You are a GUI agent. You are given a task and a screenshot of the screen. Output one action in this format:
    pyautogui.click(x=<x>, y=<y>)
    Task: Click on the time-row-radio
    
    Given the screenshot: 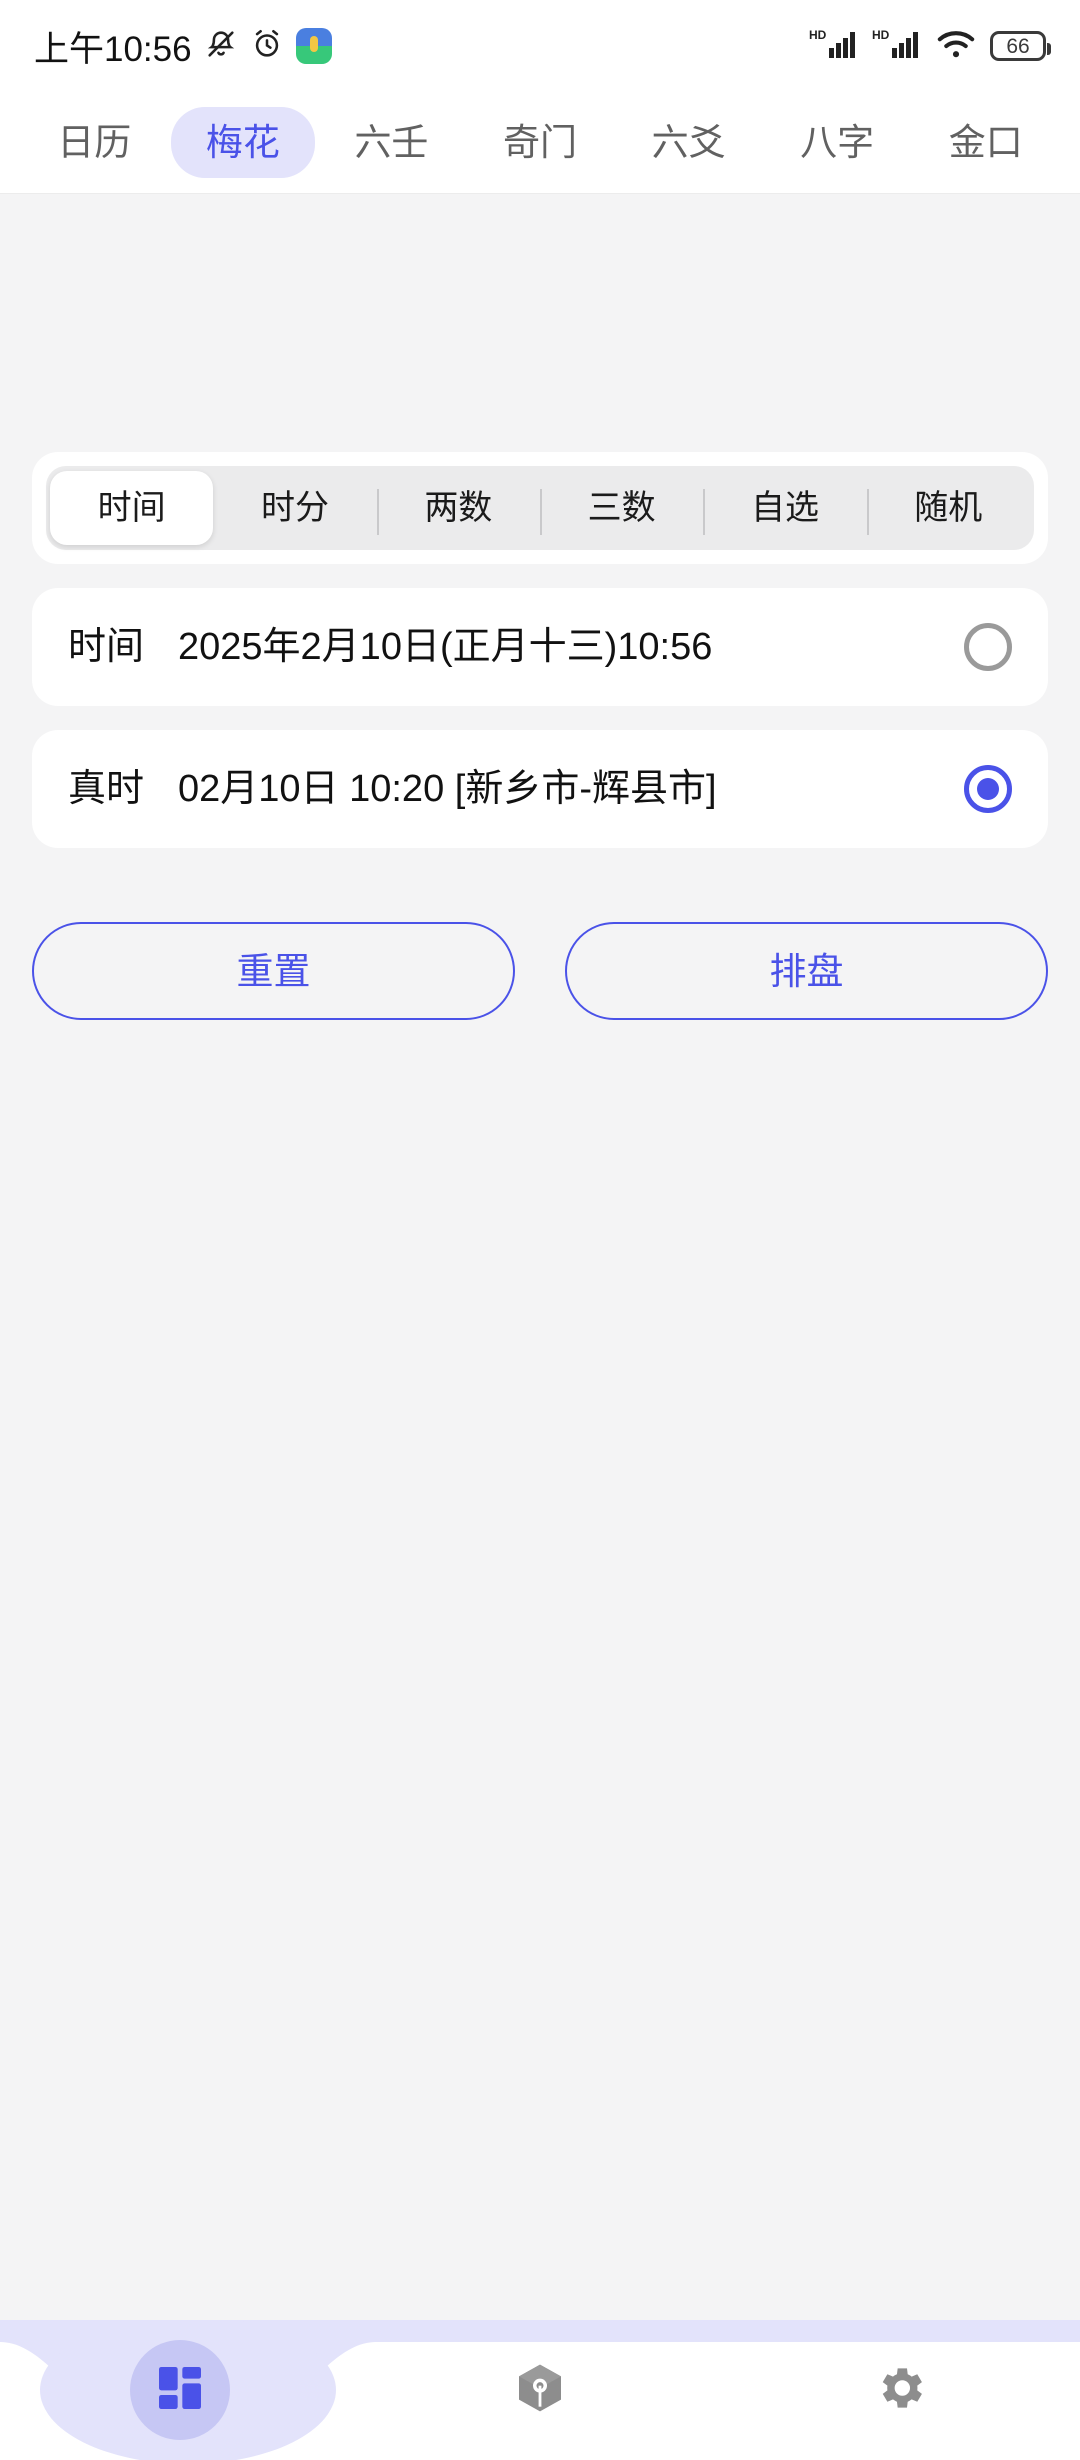 What is the action you would take?
    pyautogui.click(x=988, y=647)
    